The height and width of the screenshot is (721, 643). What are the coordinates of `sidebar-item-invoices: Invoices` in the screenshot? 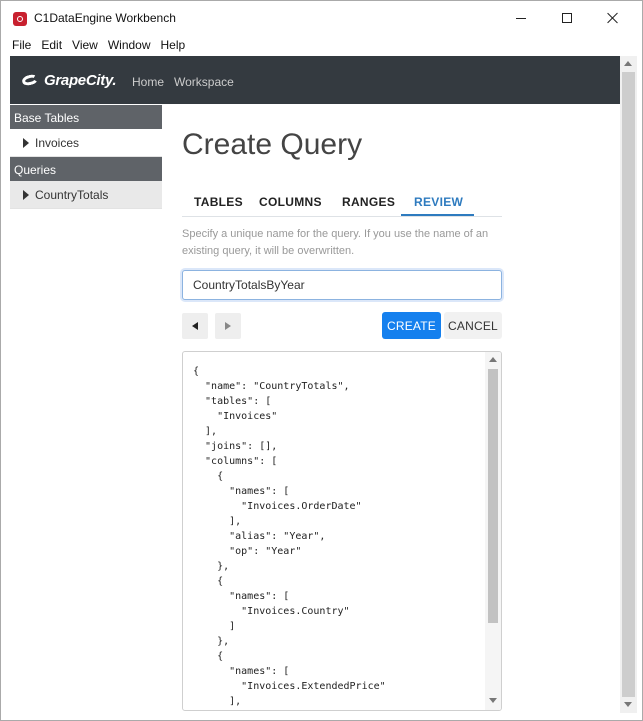 It's located at (86, 143).